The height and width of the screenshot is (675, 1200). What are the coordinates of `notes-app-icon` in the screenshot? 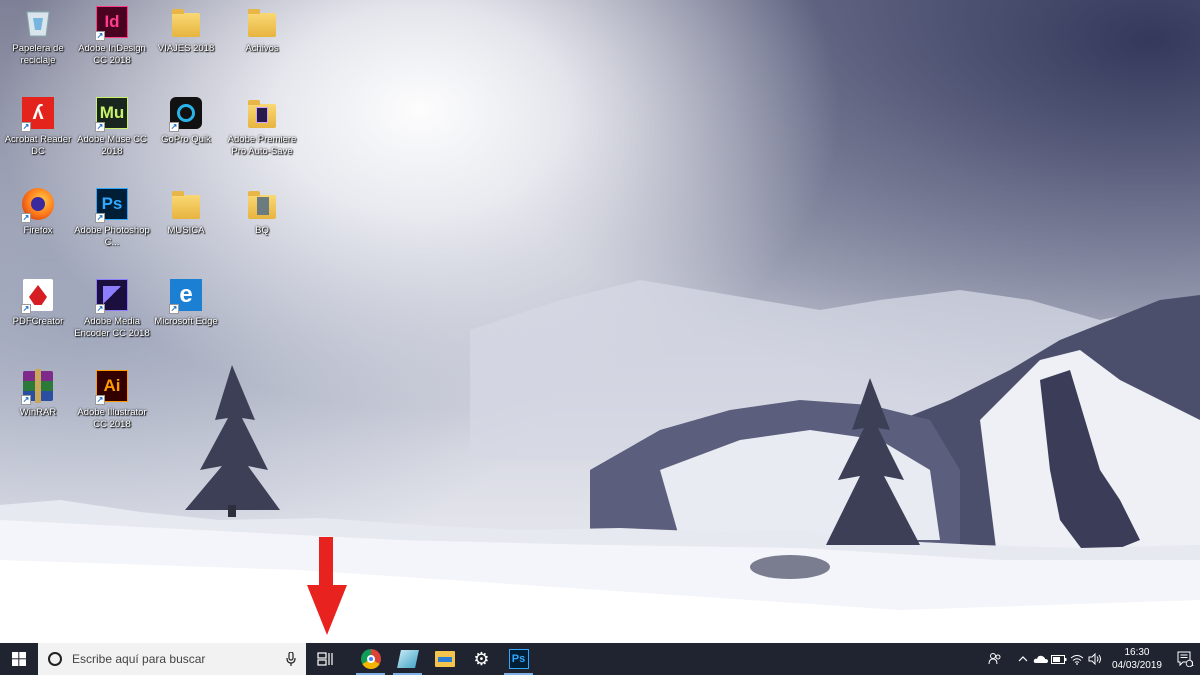 It's located at (407, 659).